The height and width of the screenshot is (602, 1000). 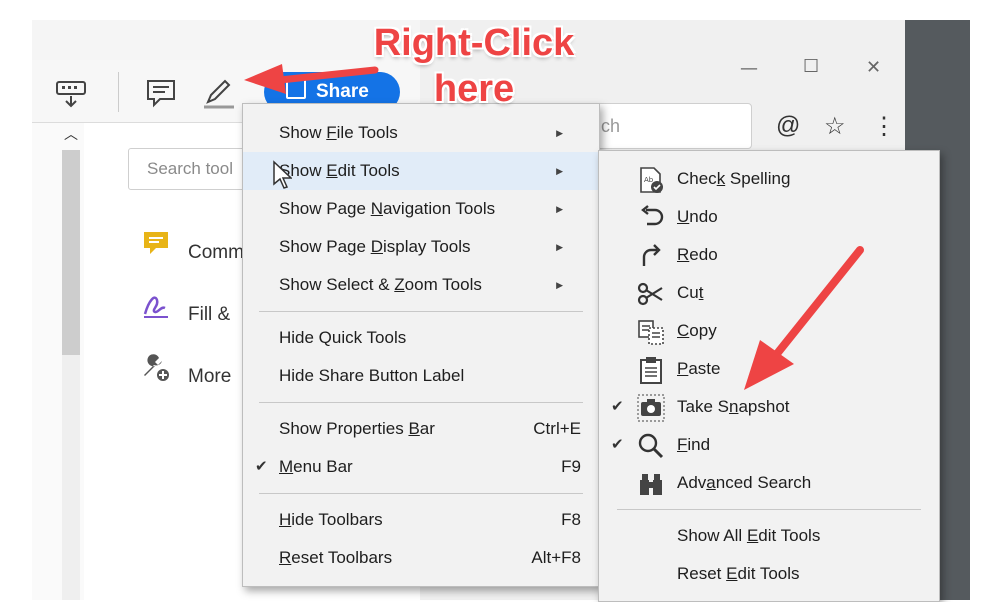 I want to click on paste-icon, so click(x=651, y=370).